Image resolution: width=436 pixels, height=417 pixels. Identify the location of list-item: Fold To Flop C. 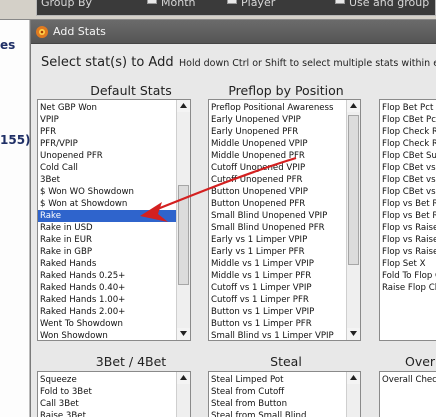
(408, 276).